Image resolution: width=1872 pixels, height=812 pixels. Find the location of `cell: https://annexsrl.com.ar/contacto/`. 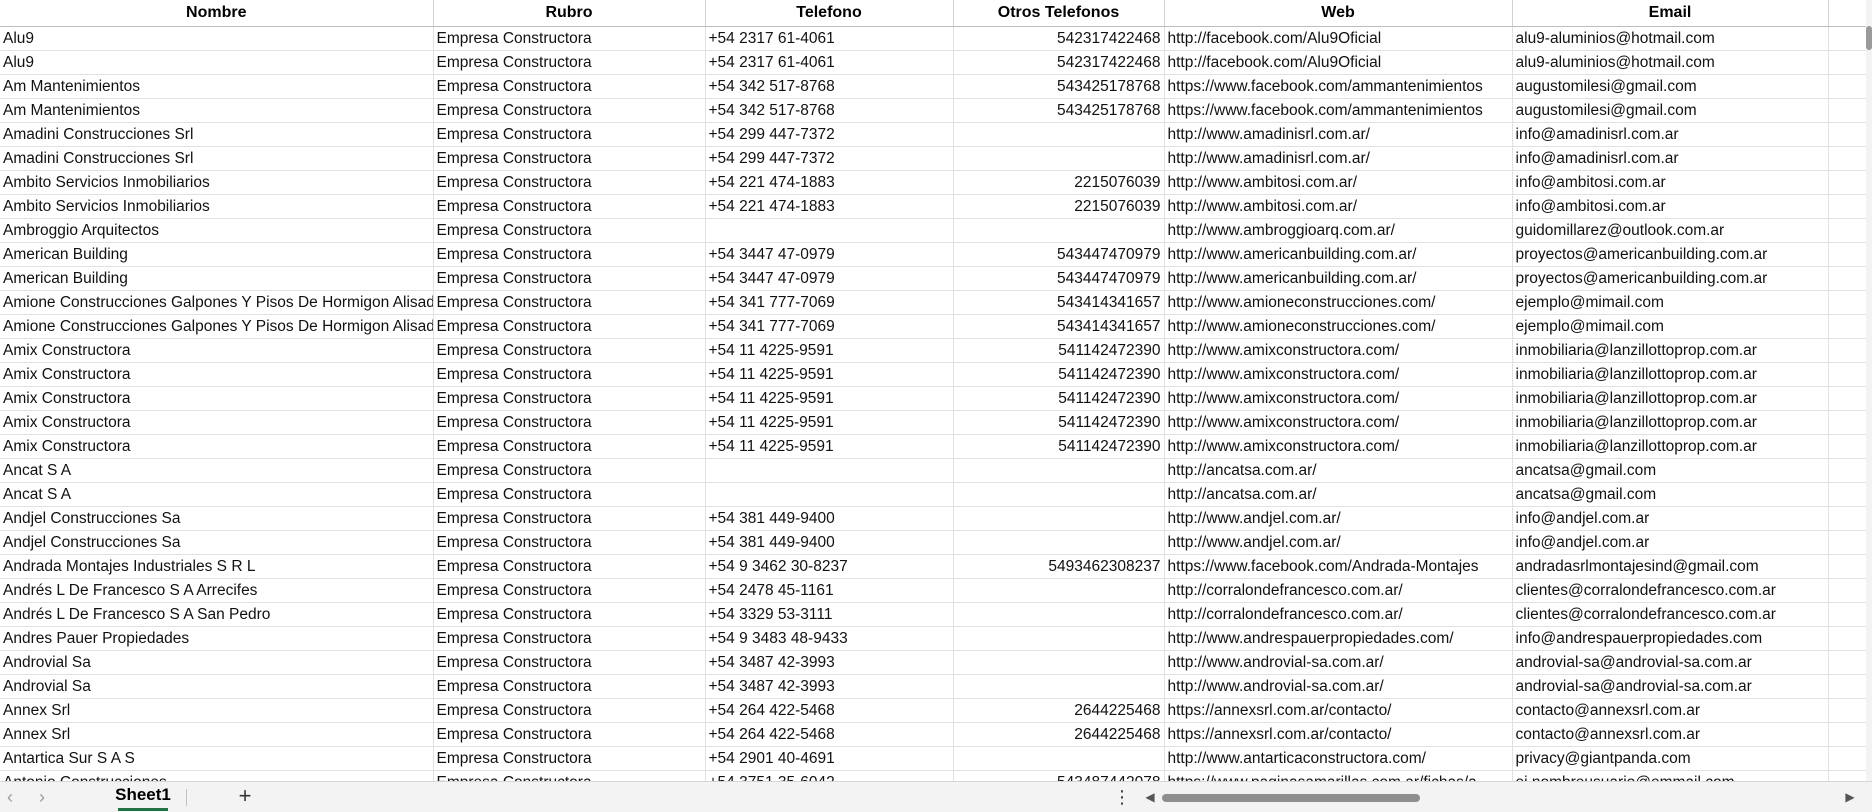

cell: https://annexsrl.com.ar/contacto/ is located at coordinates (1338, 734).